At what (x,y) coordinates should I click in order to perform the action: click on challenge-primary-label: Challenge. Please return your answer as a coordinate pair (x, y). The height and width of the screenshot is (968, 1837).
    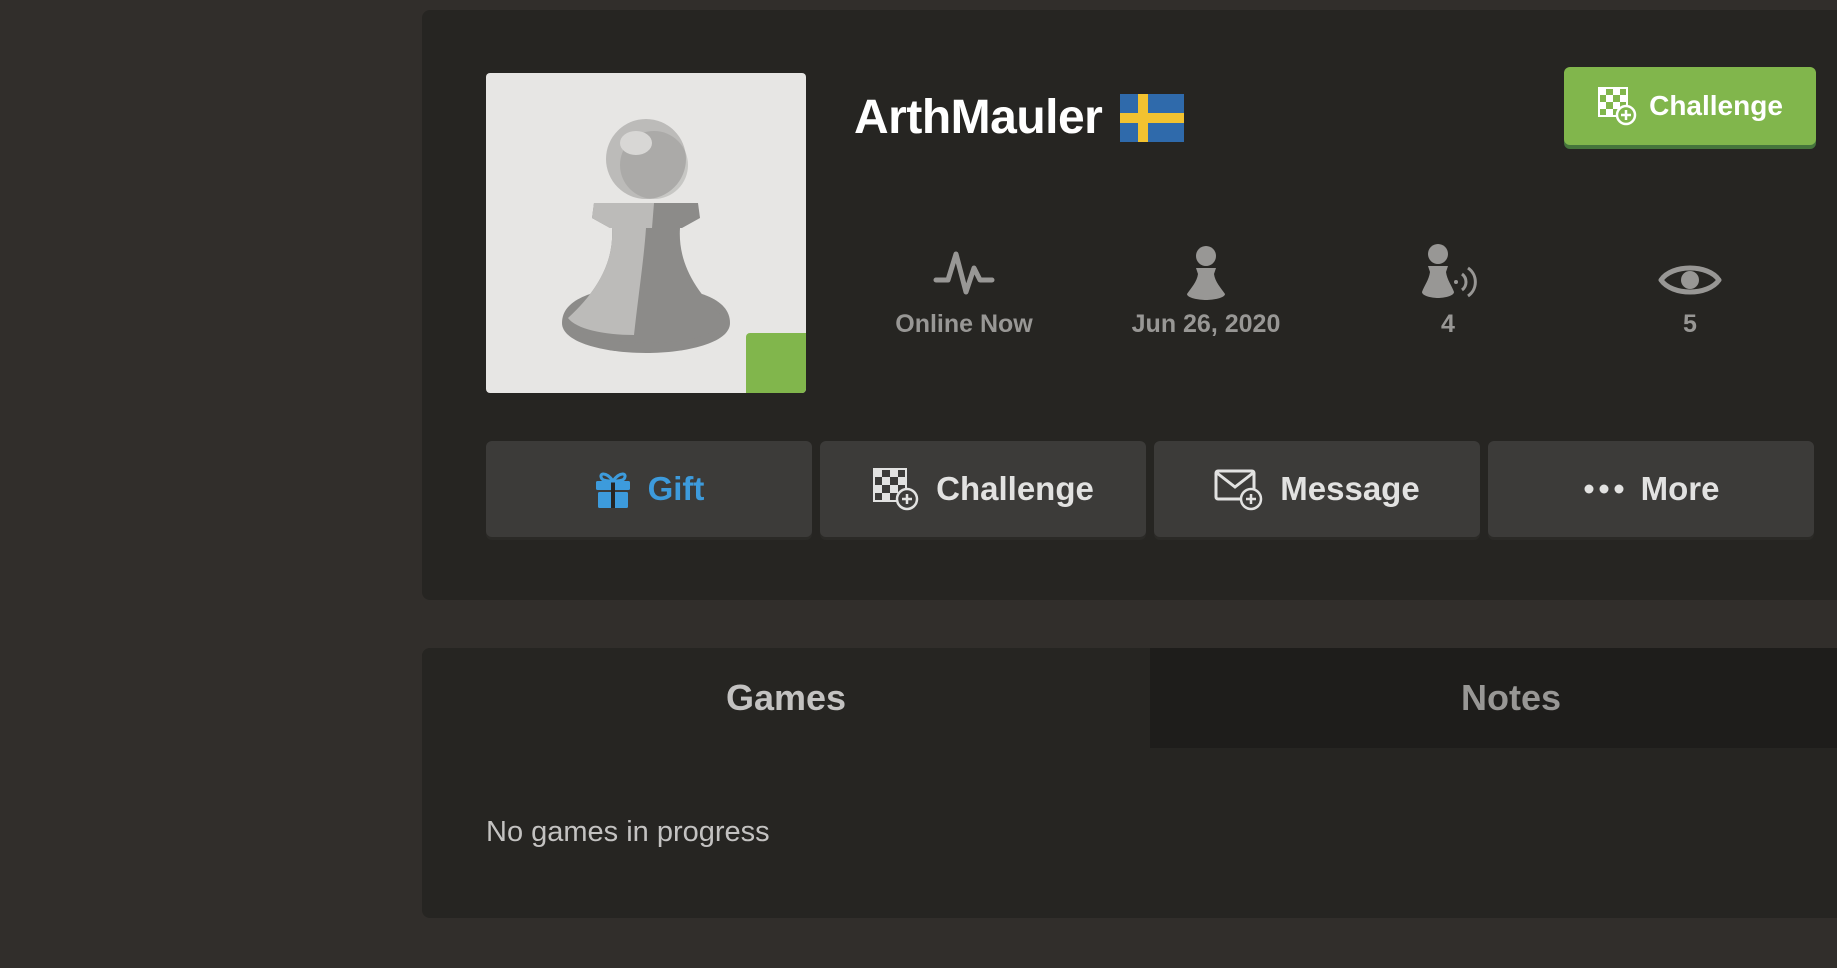
    Looking at the image, I should click on (1716, 105).